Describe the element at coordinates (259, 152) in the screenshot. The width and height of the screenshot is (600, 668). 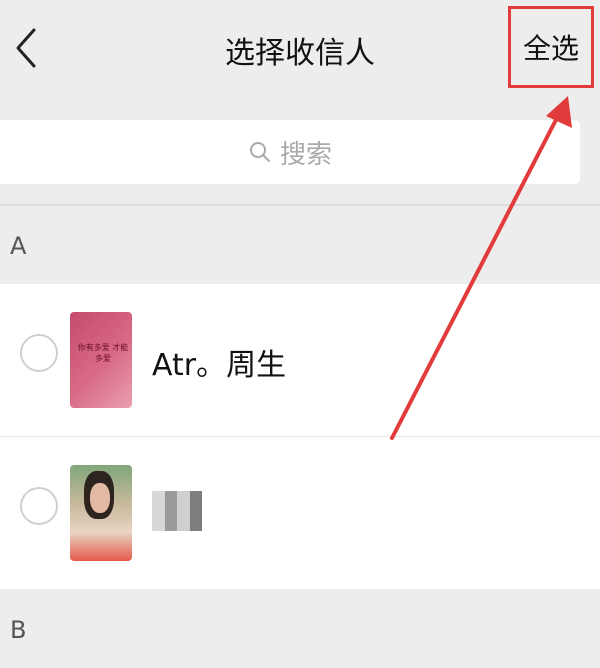
I see `search-icon` at that location.